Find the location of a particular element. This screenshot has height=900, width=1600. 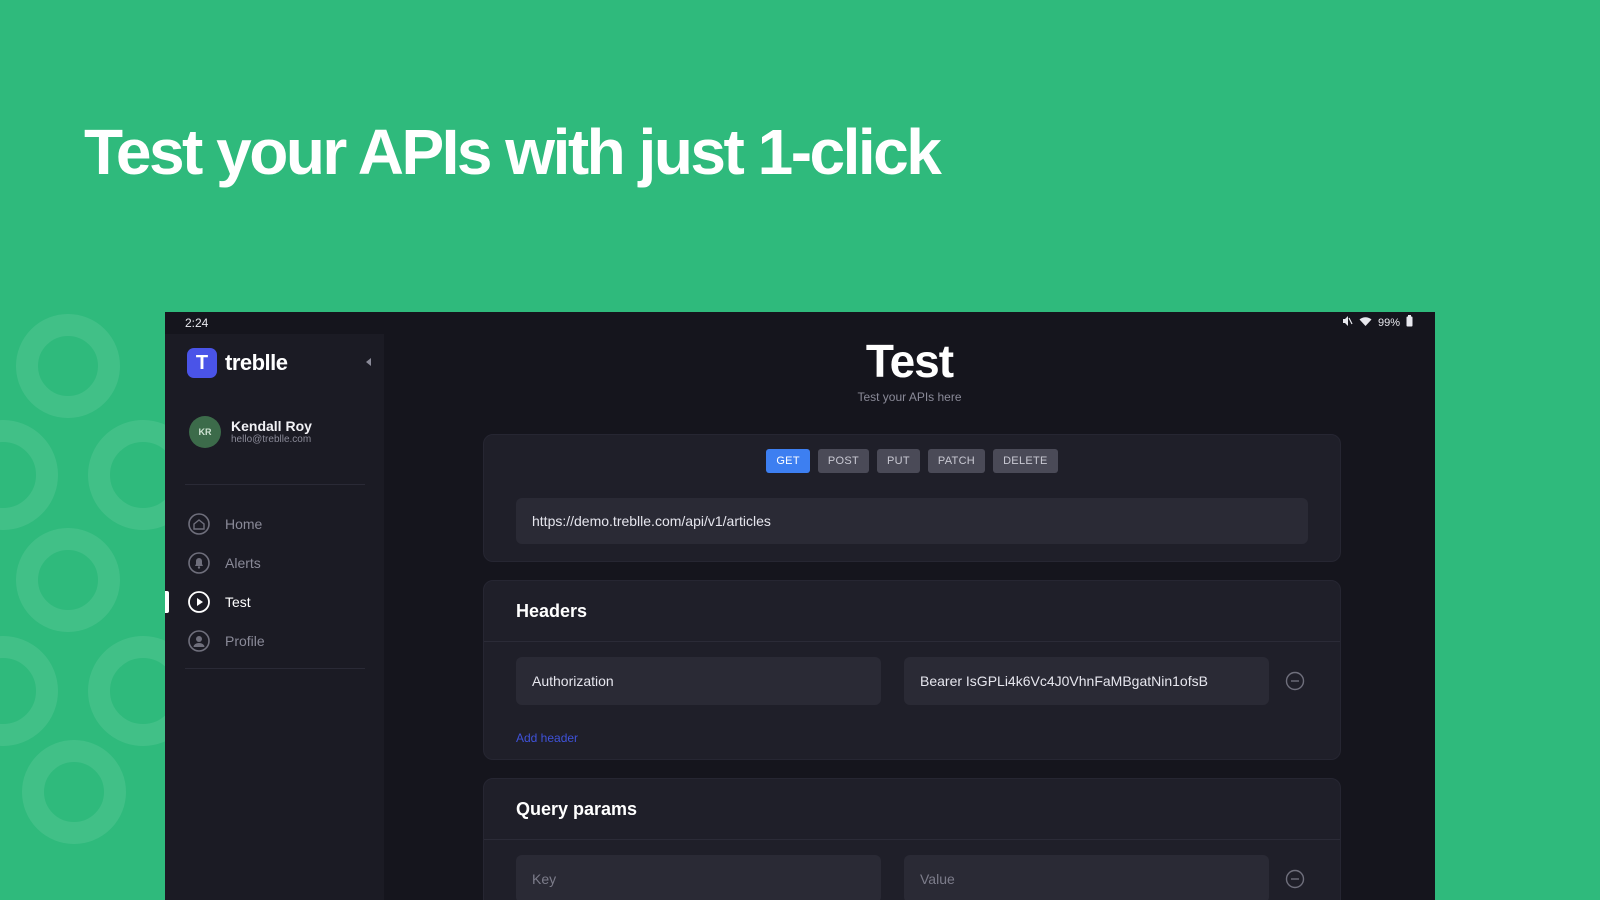

page-subtitle: Test your APIs here is located at coordinates (909, 397).